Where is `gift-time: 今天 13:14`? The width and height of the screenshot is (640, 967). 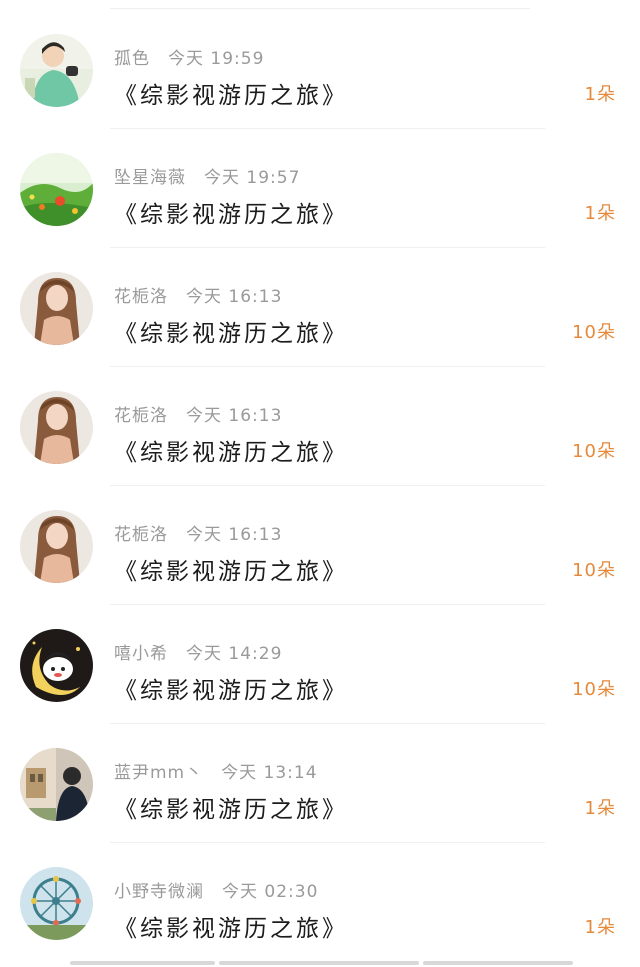
gift-time: 今天 13:14 is located at coordinates (269, 773).